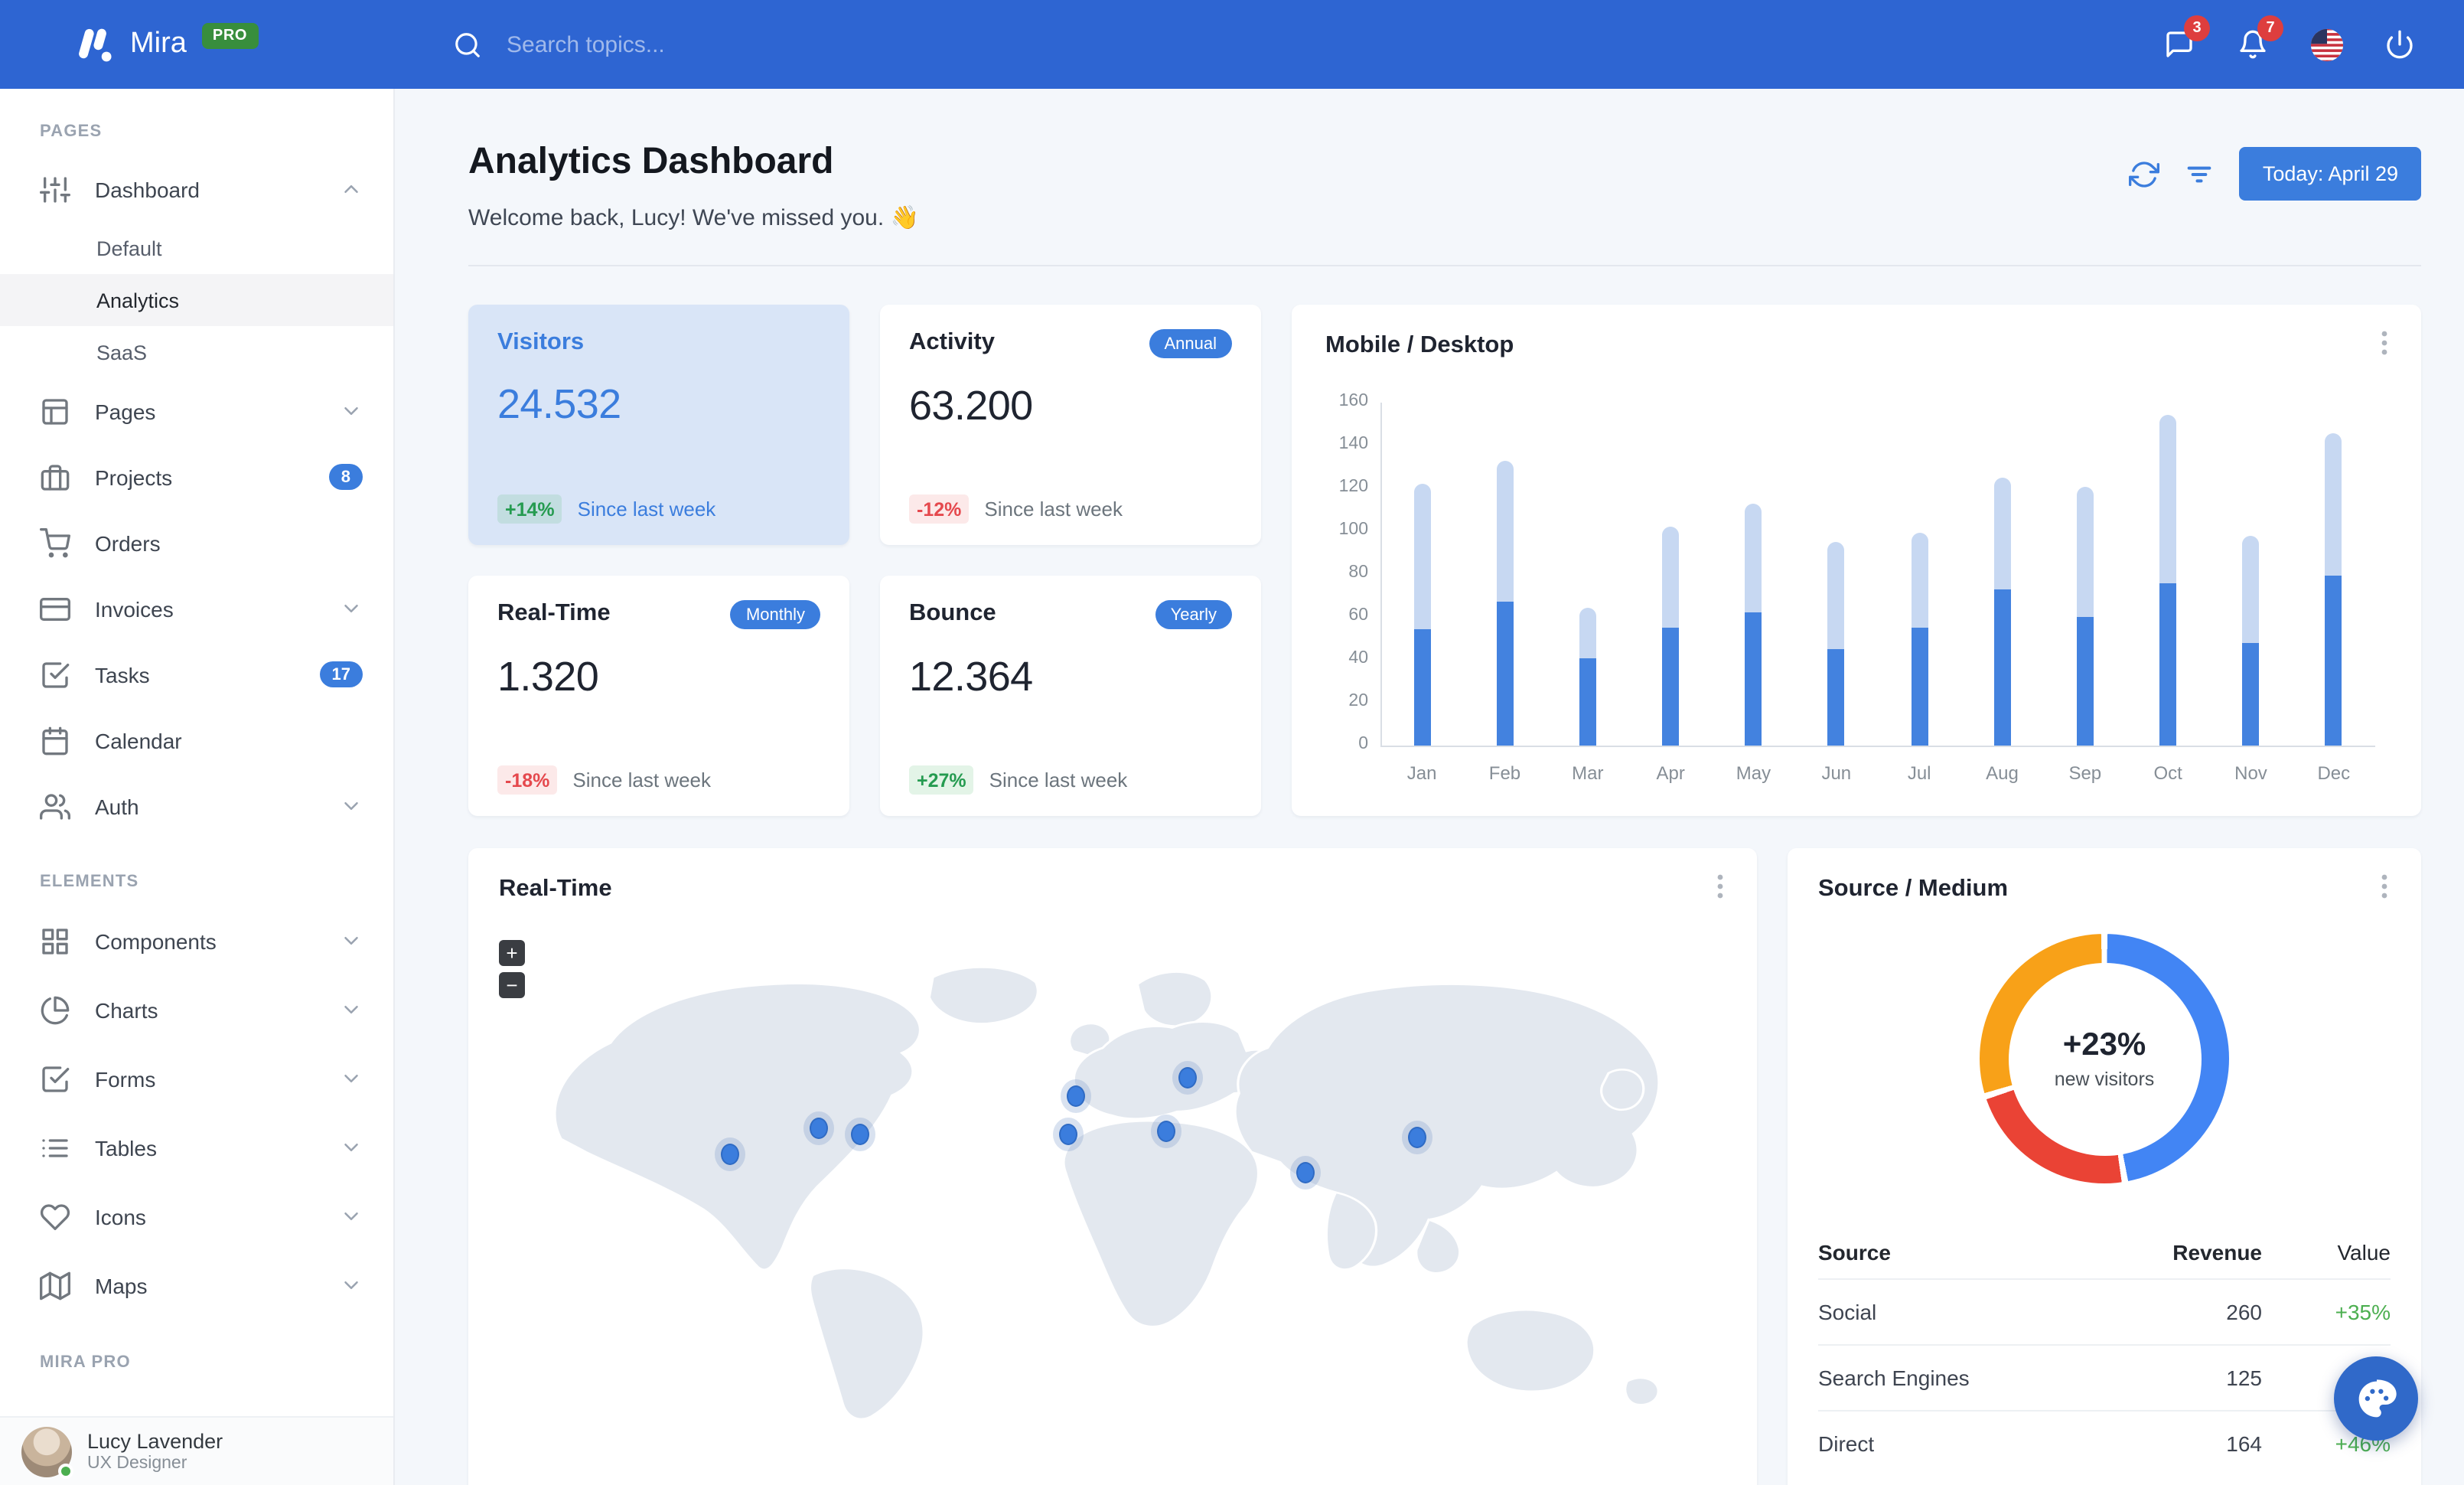 The height and width of the screenshot is (1485, 2464). I want to click on map-marker-china, so click(1417, 1137).